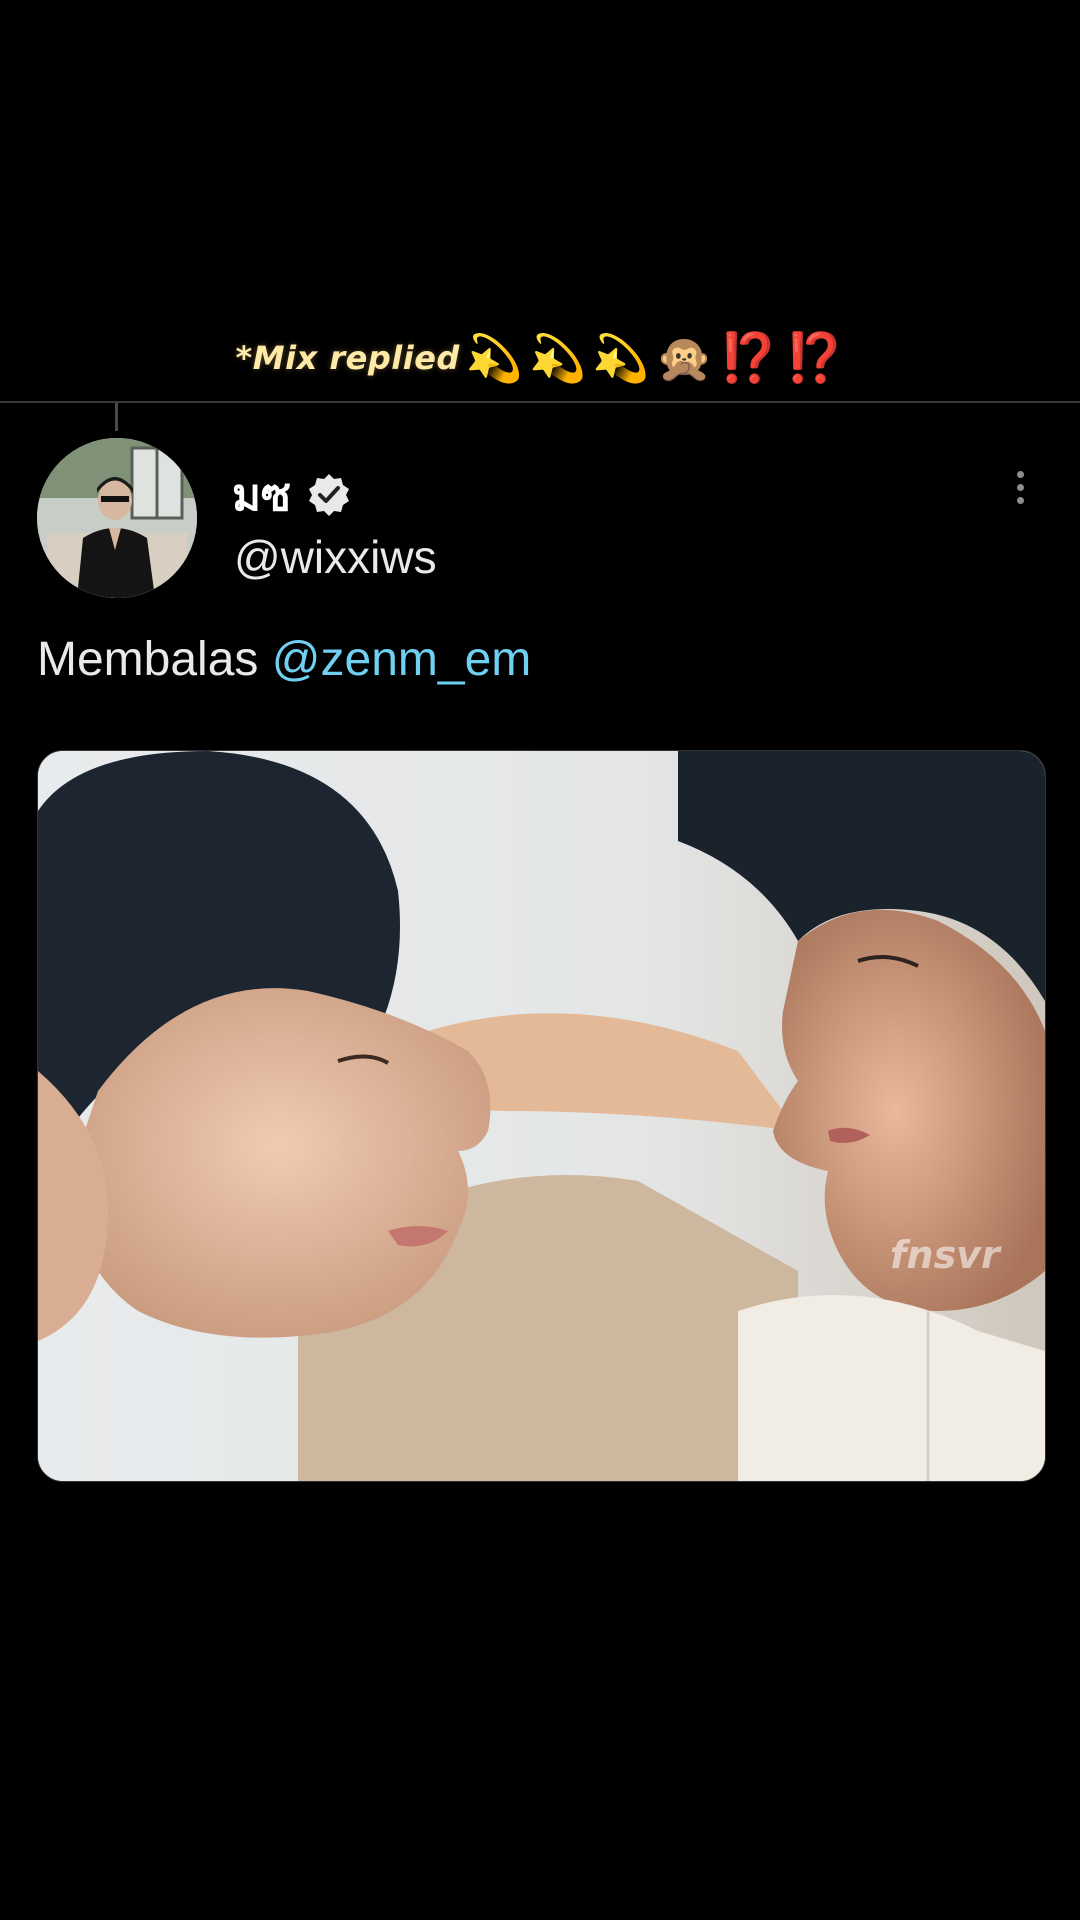 The height and width of the screenshot is (1920, 1080). What do you see at coordinates (347, 358) in the screenshot?
I see `caption-text: *Mix replied` at bounding box center [347, 358].